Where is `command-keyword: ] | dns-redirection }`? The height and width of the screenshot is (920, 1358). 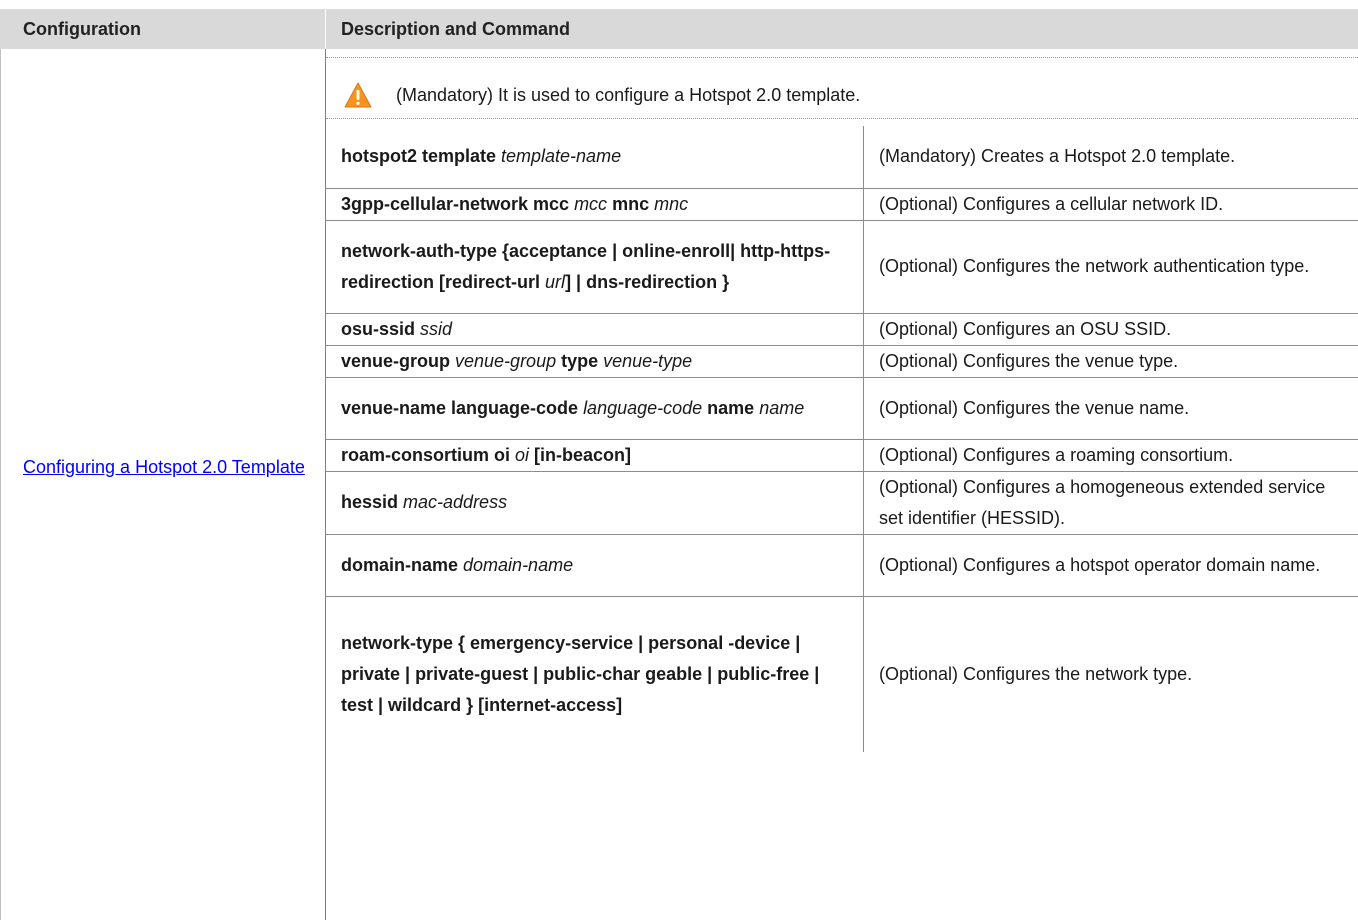 command-keyword: ] | dns-redirection } is located at coordinates (647, 281).